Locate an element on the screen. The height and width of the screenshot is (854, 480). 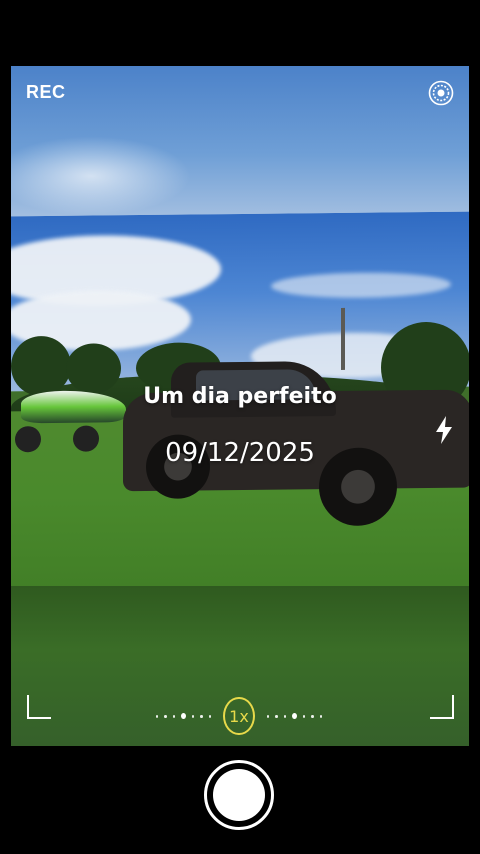
zoom-control: 1x is located at coordinates (239, 716).